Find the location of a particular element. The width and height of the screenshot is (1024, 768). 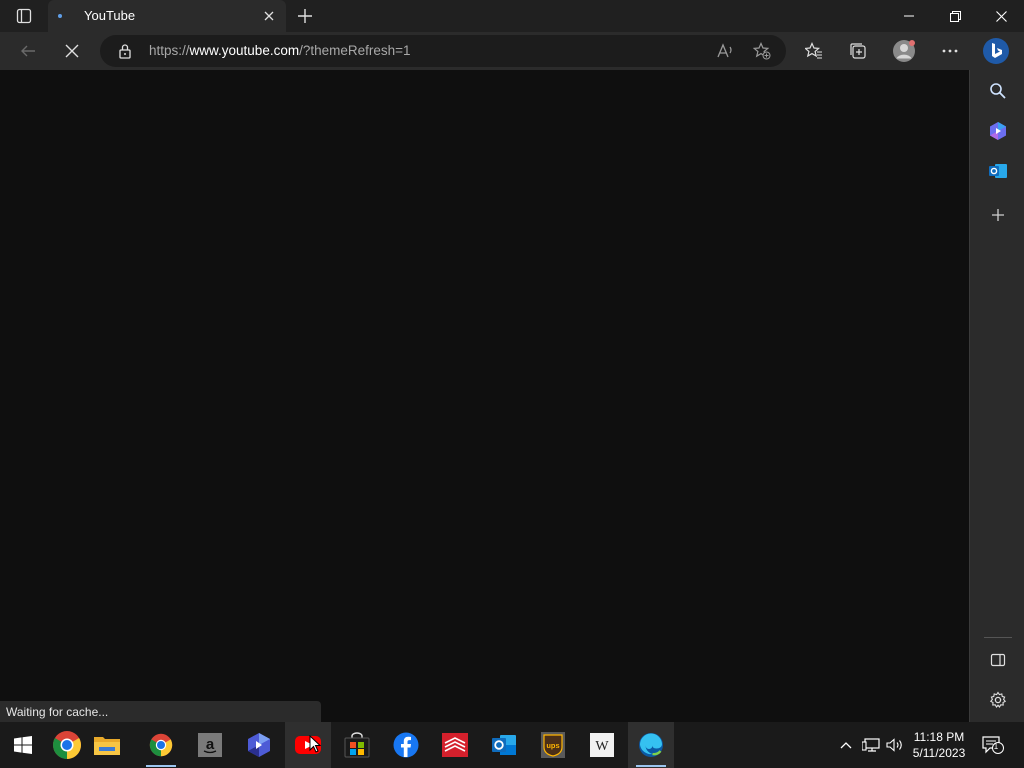

wikipedia-icon: W is located at coordinates (602, 745).